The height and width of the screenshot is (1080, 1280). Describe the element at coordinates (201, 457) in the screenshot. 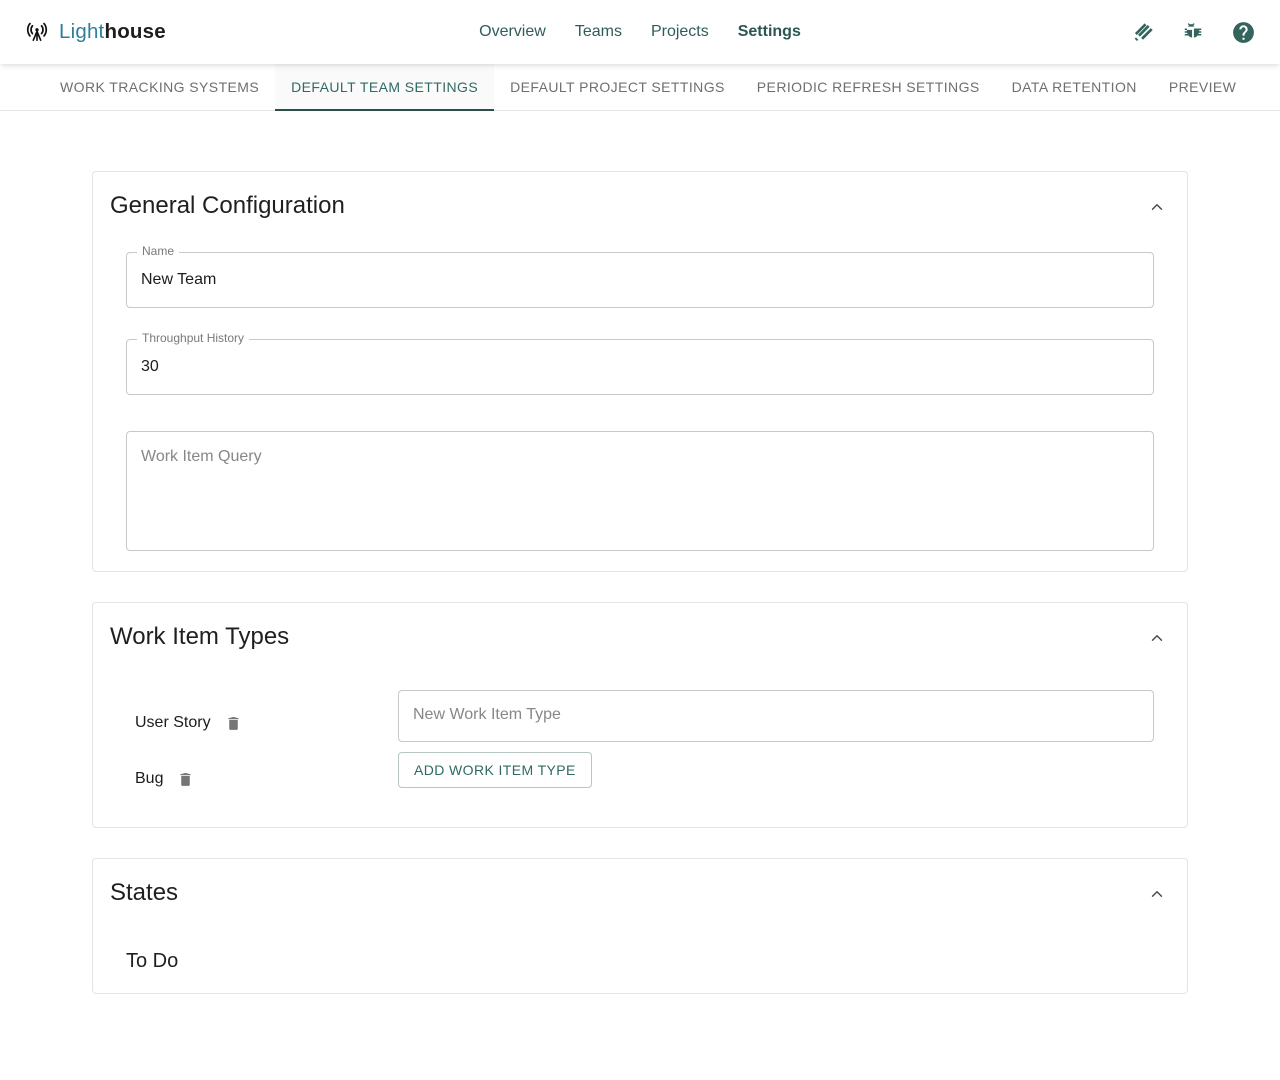

I see `work-item-query-placeholder: Work Item Query` at that location.